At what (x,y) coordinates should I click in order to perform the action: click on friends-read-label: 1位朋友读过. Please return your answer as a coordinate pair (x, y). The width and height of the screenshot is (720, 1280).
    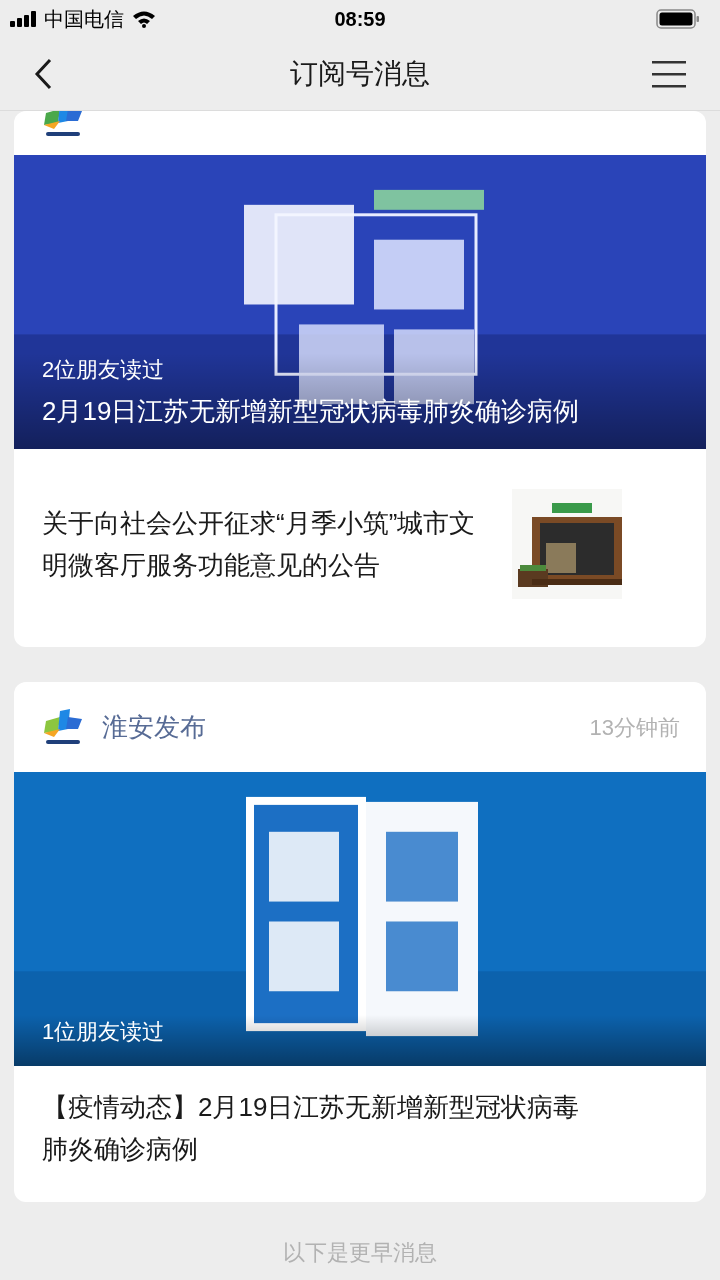
    Looking at the image, I should click on (104, 1032).